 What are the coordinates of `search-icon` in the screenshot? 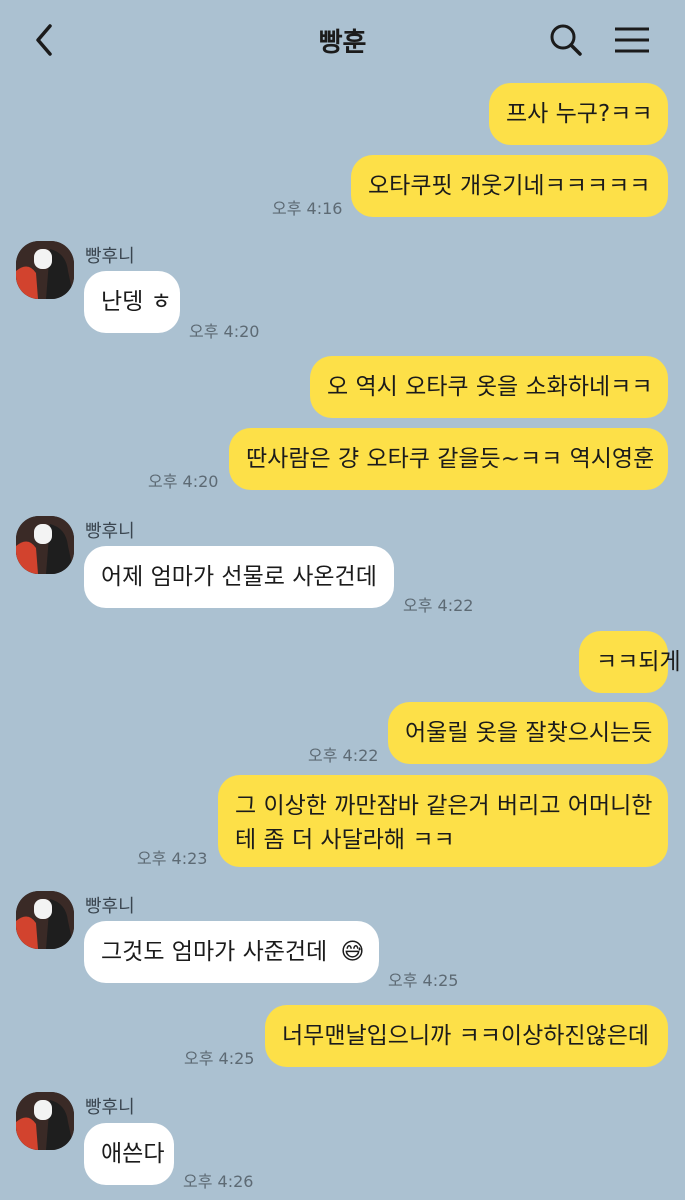 It's located at (566, 40).